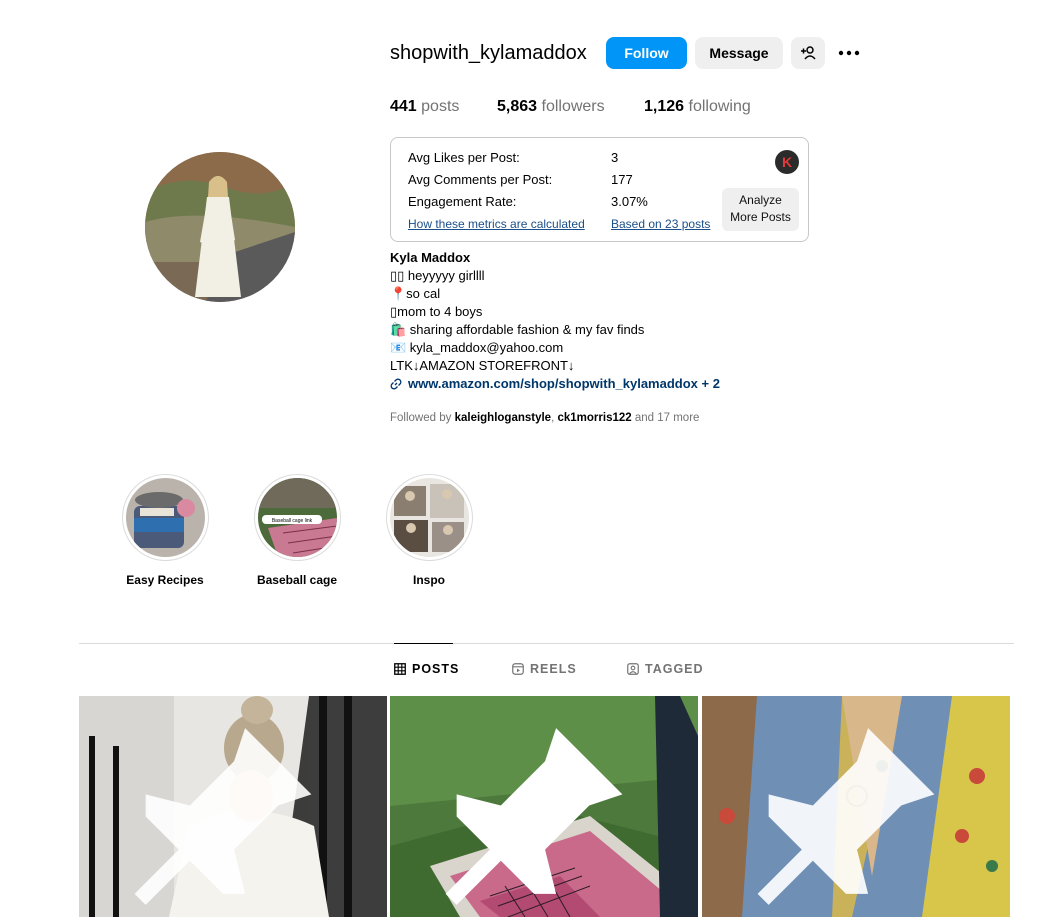 Image resolution: width=1053 pixels, height=917 pixels. Describe the element at coordinates (429, 580) in the screenshot. I see `highlight-label: Inspo` at that location.